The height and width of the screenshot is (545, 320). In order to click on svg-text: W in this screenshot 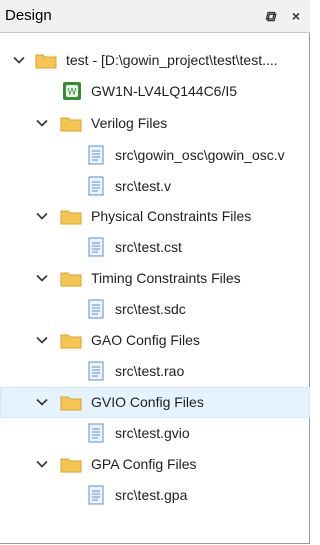, I will do `click(72, 93)`.